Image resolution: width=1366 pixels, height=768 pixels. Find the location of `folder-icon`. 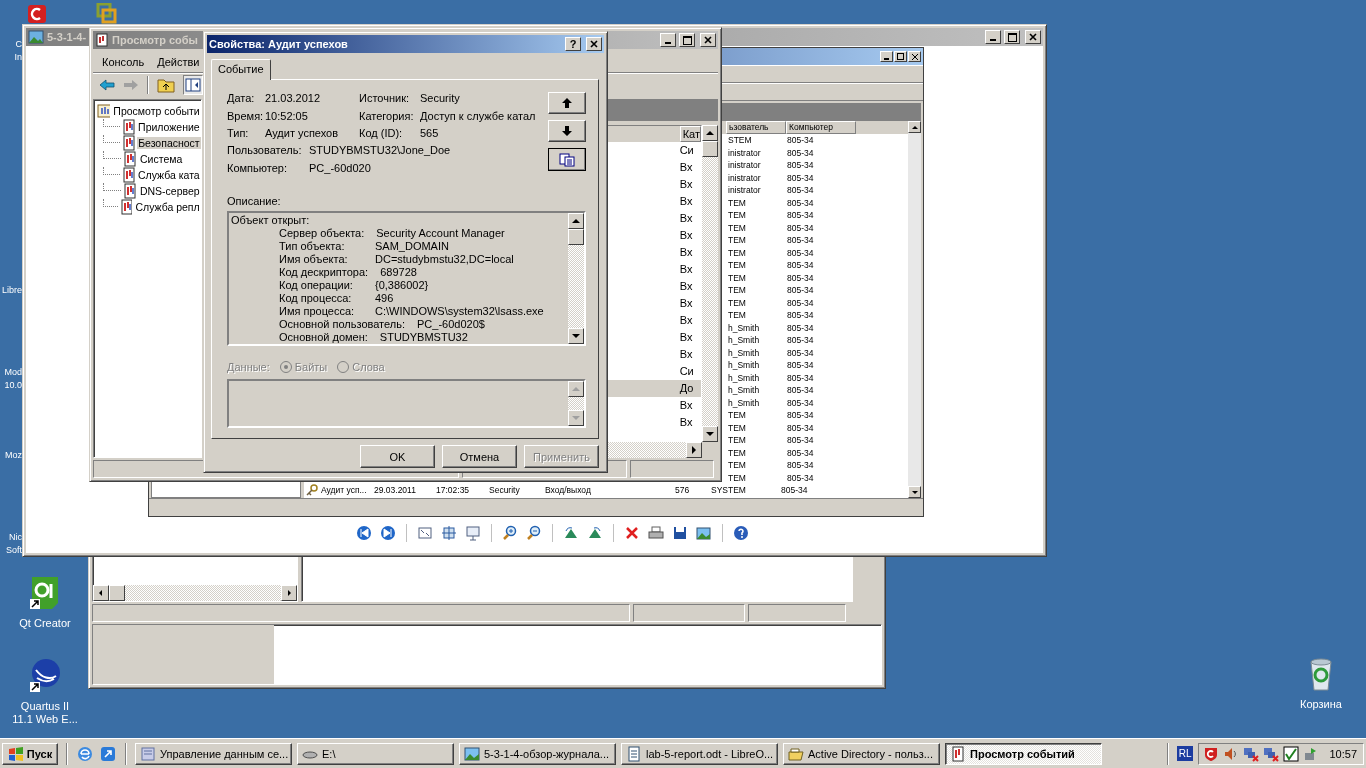

folder-icon is located at coordinates (796, 753).